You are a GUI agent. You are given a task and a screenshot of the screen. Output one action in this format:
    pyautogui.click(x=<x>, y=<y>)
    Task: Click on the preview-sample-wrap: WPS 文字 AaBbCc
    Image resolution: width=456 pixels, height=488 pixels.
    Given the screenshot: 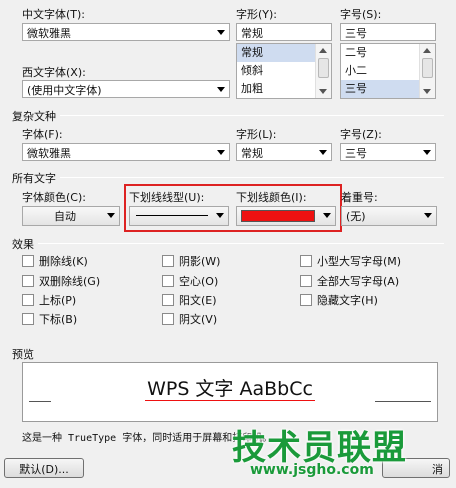 What is the action you would take?
    pyautogui.click(x=230, y=389)
    